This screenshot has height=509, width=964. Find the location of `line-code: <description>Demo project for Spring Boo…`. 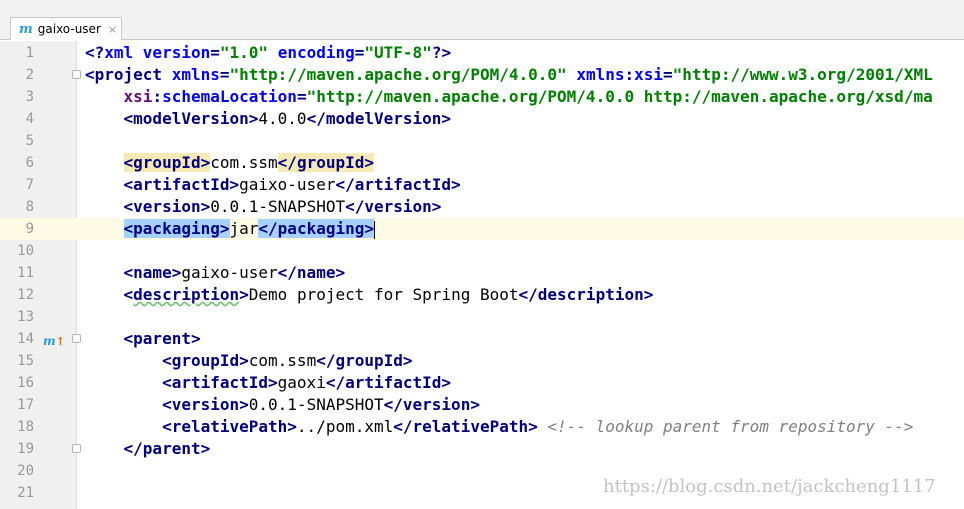

line-code: <description>Demo project for Spring Boo… is located at coordinates (369, 295).